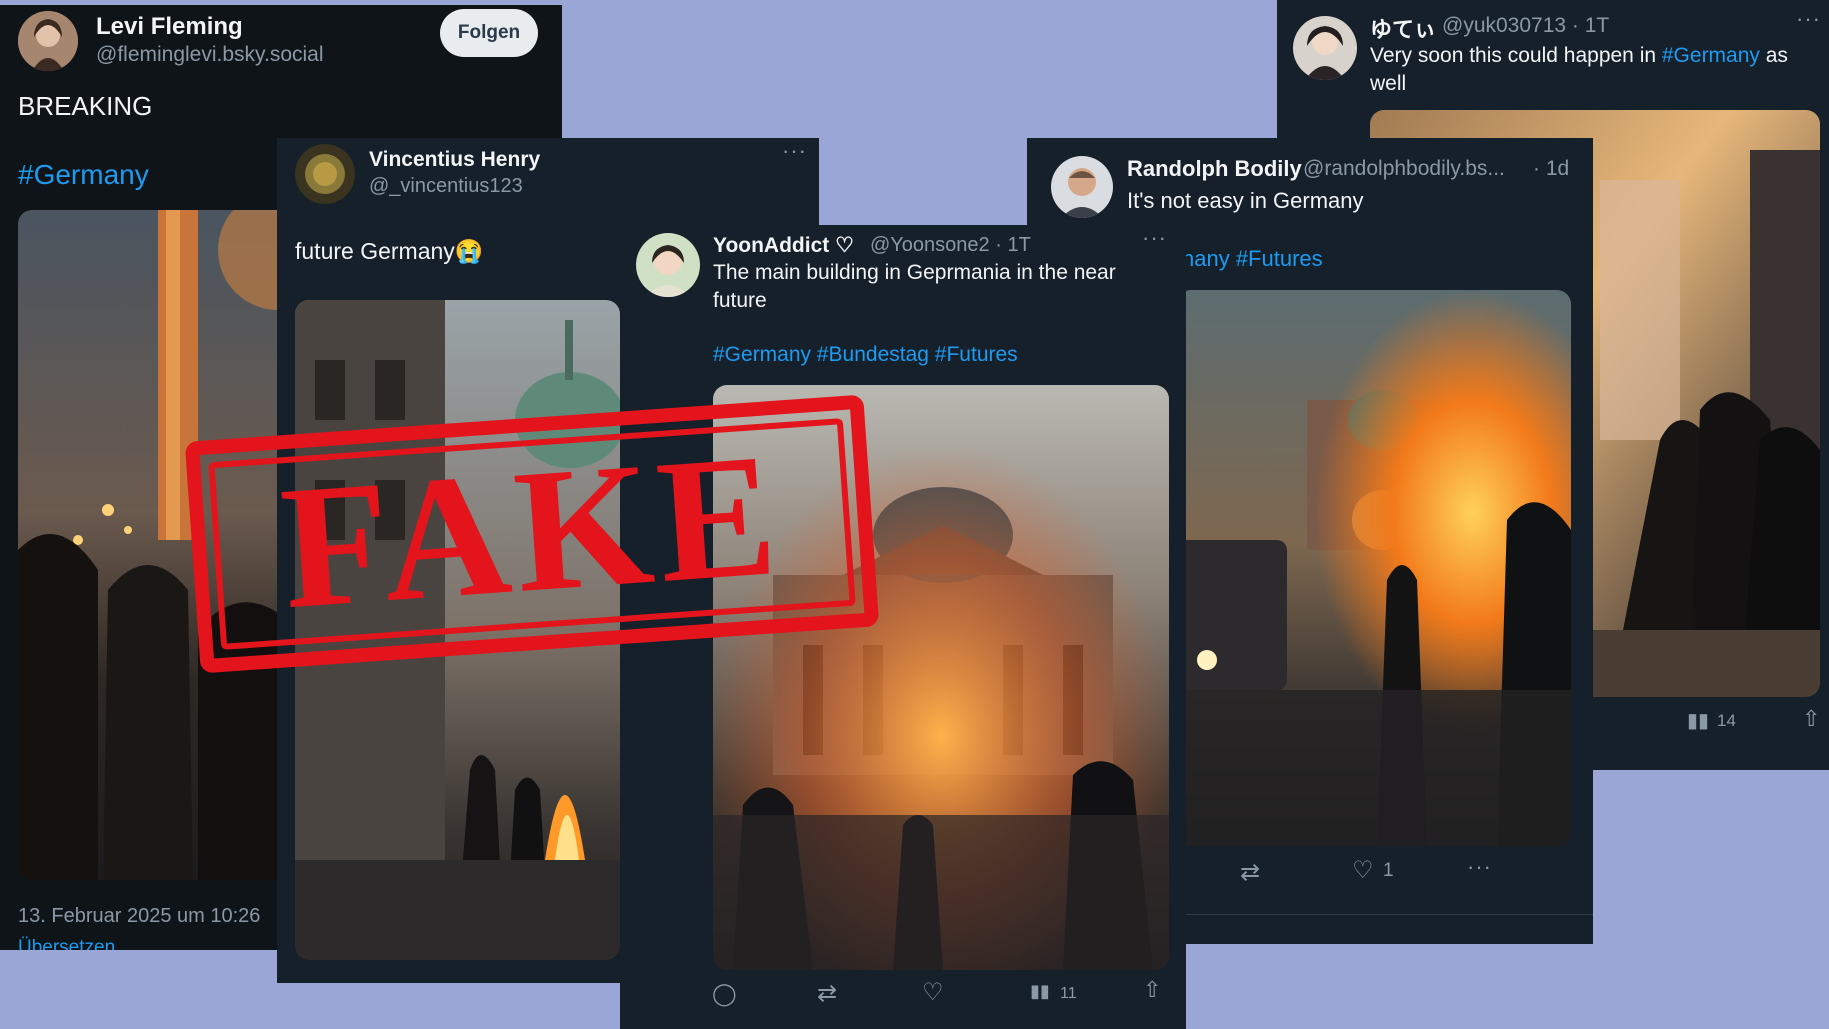 This screenshot has width=1829, height=1029. I want to click on post-text: It's not easy in Germany, so click(1245, 200).